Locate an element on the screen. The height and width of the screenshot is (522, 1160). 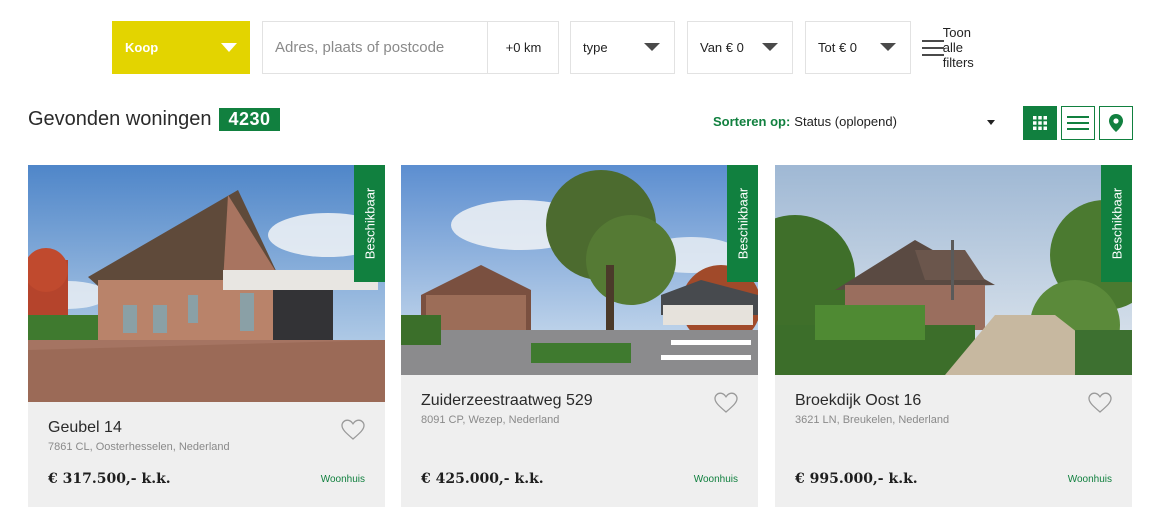
hamburger-icon is located at coordinates (933, 47).